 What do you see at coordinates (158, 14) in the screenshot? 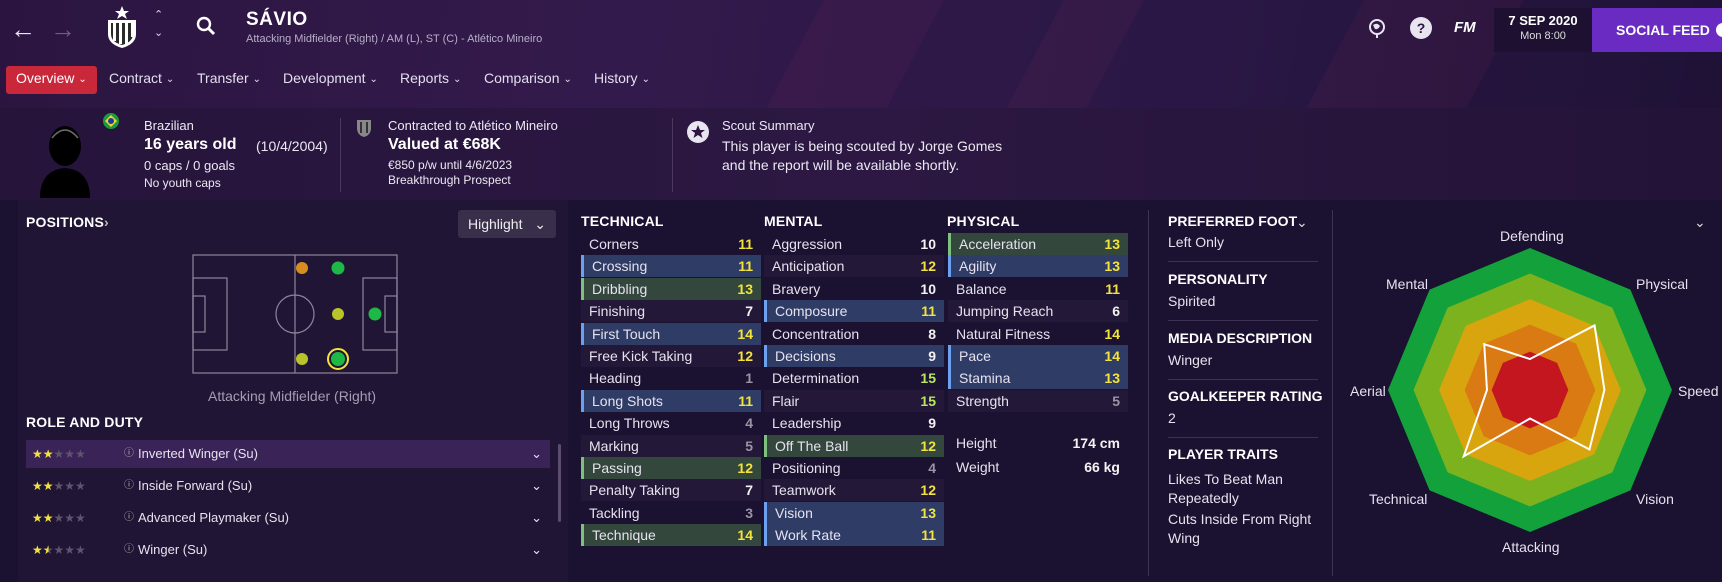
I see `chevron-up-icon: ⌃` at bounding box center [158, 14].